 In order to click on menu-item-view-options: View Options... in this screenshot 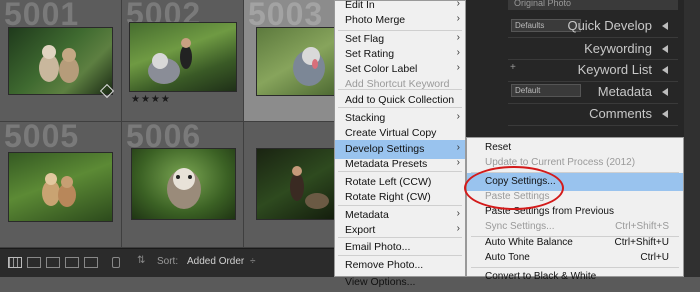, I will do `click(400, 282)`.